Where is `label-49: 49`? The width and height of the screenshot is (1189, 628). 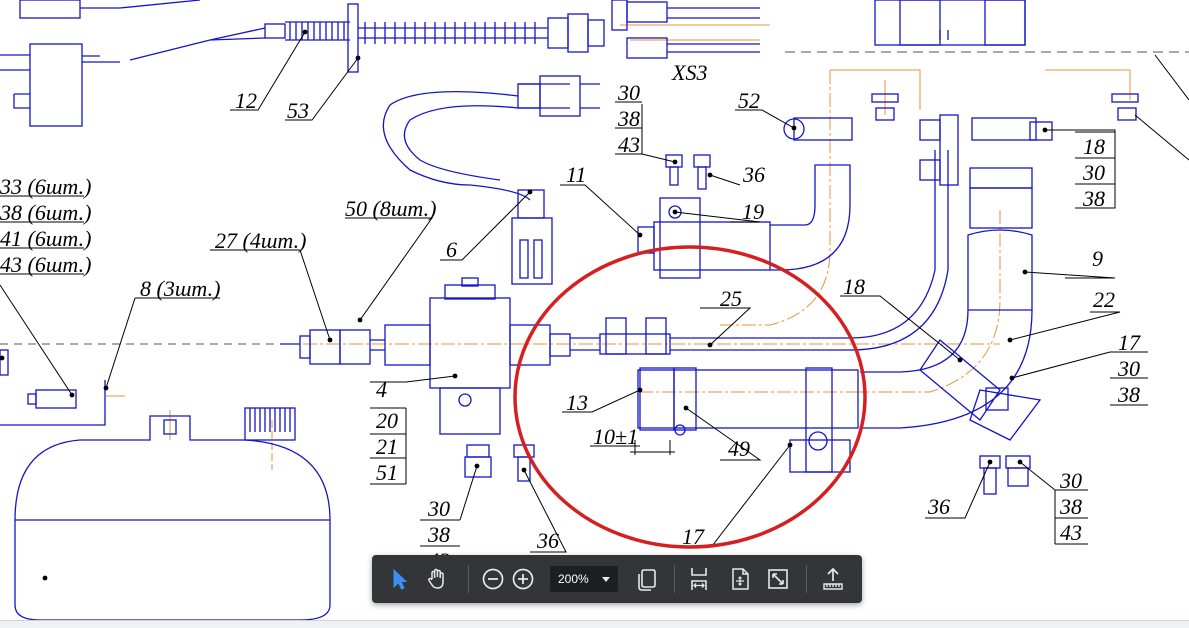
label-49: 49 is located at coordinates (739, 448).